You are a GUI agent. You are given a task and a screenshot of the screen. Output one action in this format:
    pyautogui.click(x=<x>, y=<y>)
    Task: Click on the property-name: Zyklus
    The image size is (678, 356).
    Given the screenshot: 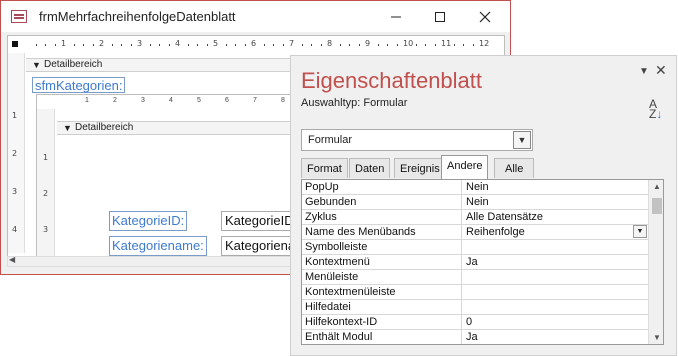 What is the action you would take?
    pyautogui.click(x=382, y=217)
    